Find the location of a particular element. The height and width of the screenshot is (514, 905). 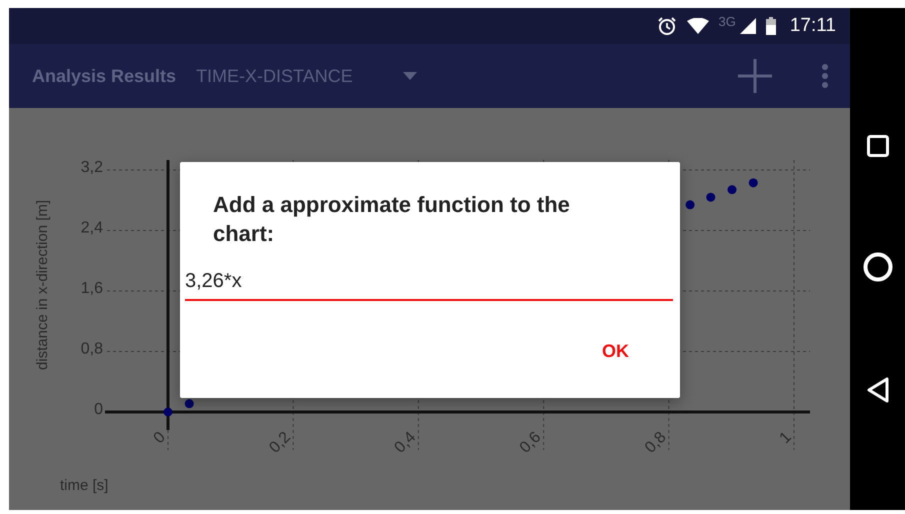

y-tick-label: 0 is located at coordinates (98, 409).